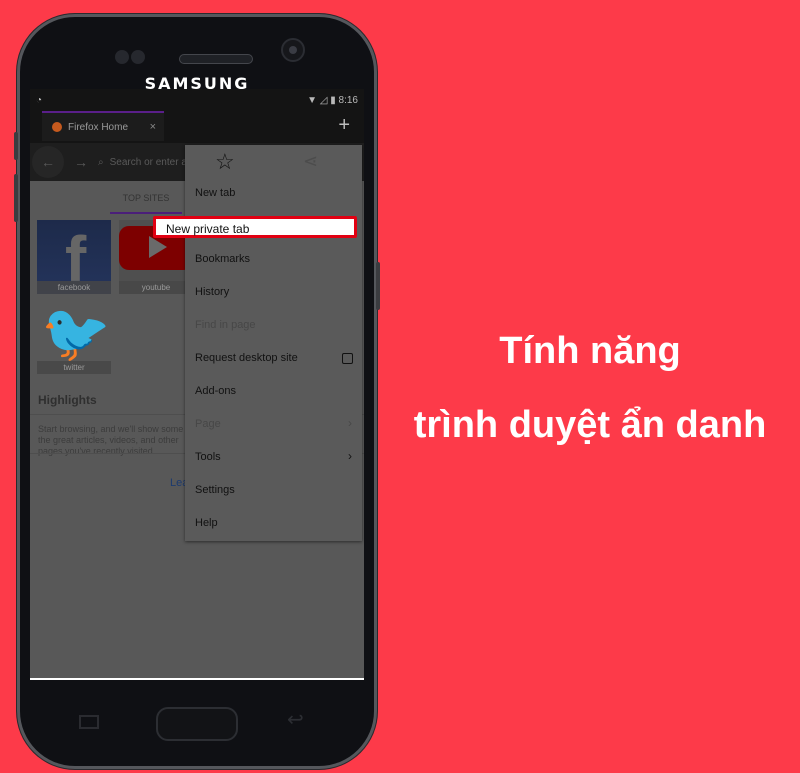  Describe the element at coordinates (348, 100) in the screenshot. I see `clock: 8:16` at that location.